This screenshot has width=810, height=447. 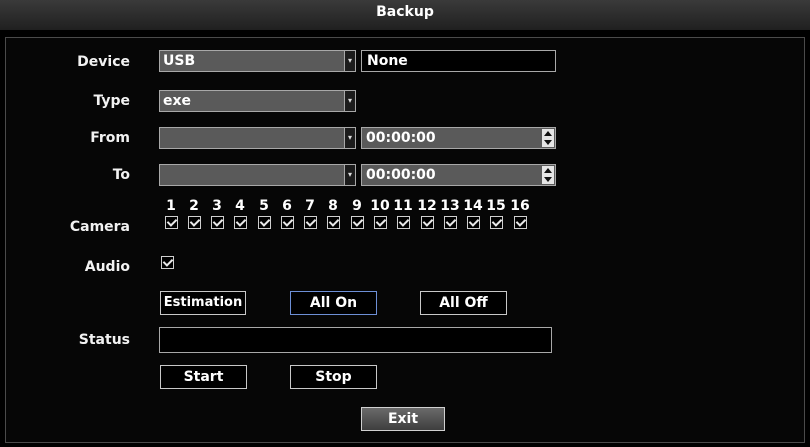 I want to click on camera-11-checkbox, so click(x=403, y=222).